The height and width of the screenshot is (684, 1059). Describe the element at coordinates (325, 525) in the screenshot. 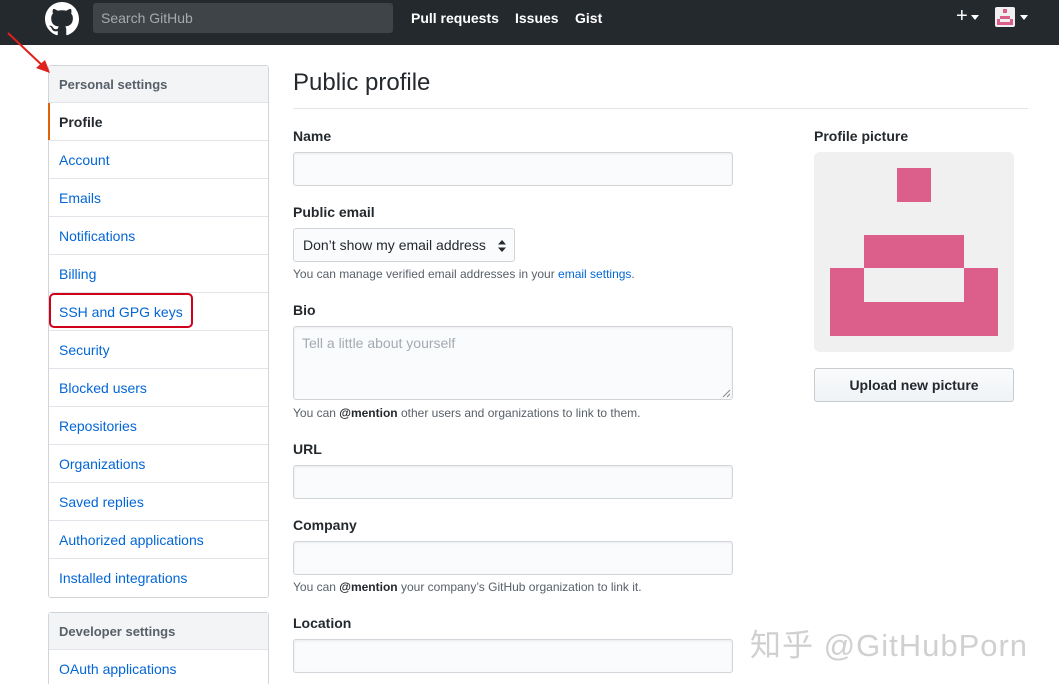

I see `company-label: Company` at that location.